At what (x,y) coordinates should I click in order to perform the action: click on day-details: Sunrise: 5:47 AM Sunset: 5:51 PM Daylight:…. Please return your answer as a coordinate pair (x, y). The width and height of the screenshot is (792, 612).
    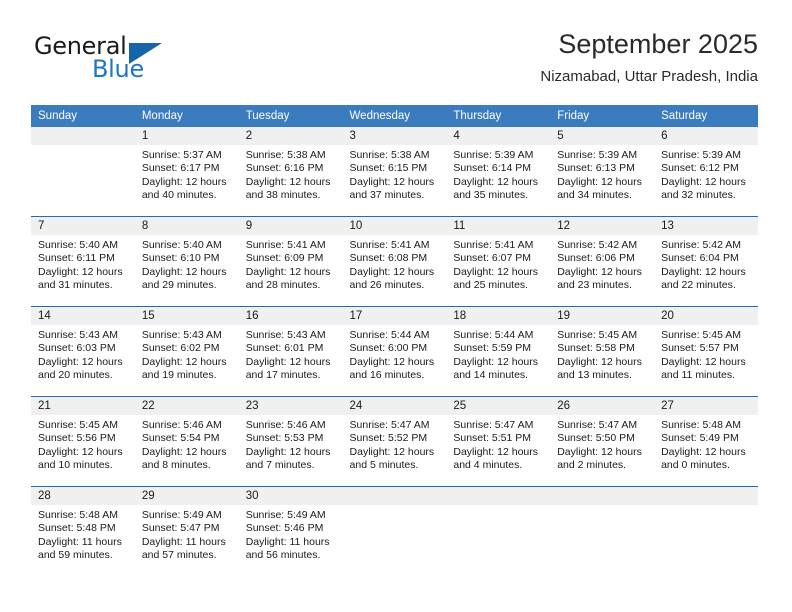
    Looking at the image, I should click on (498, 444).